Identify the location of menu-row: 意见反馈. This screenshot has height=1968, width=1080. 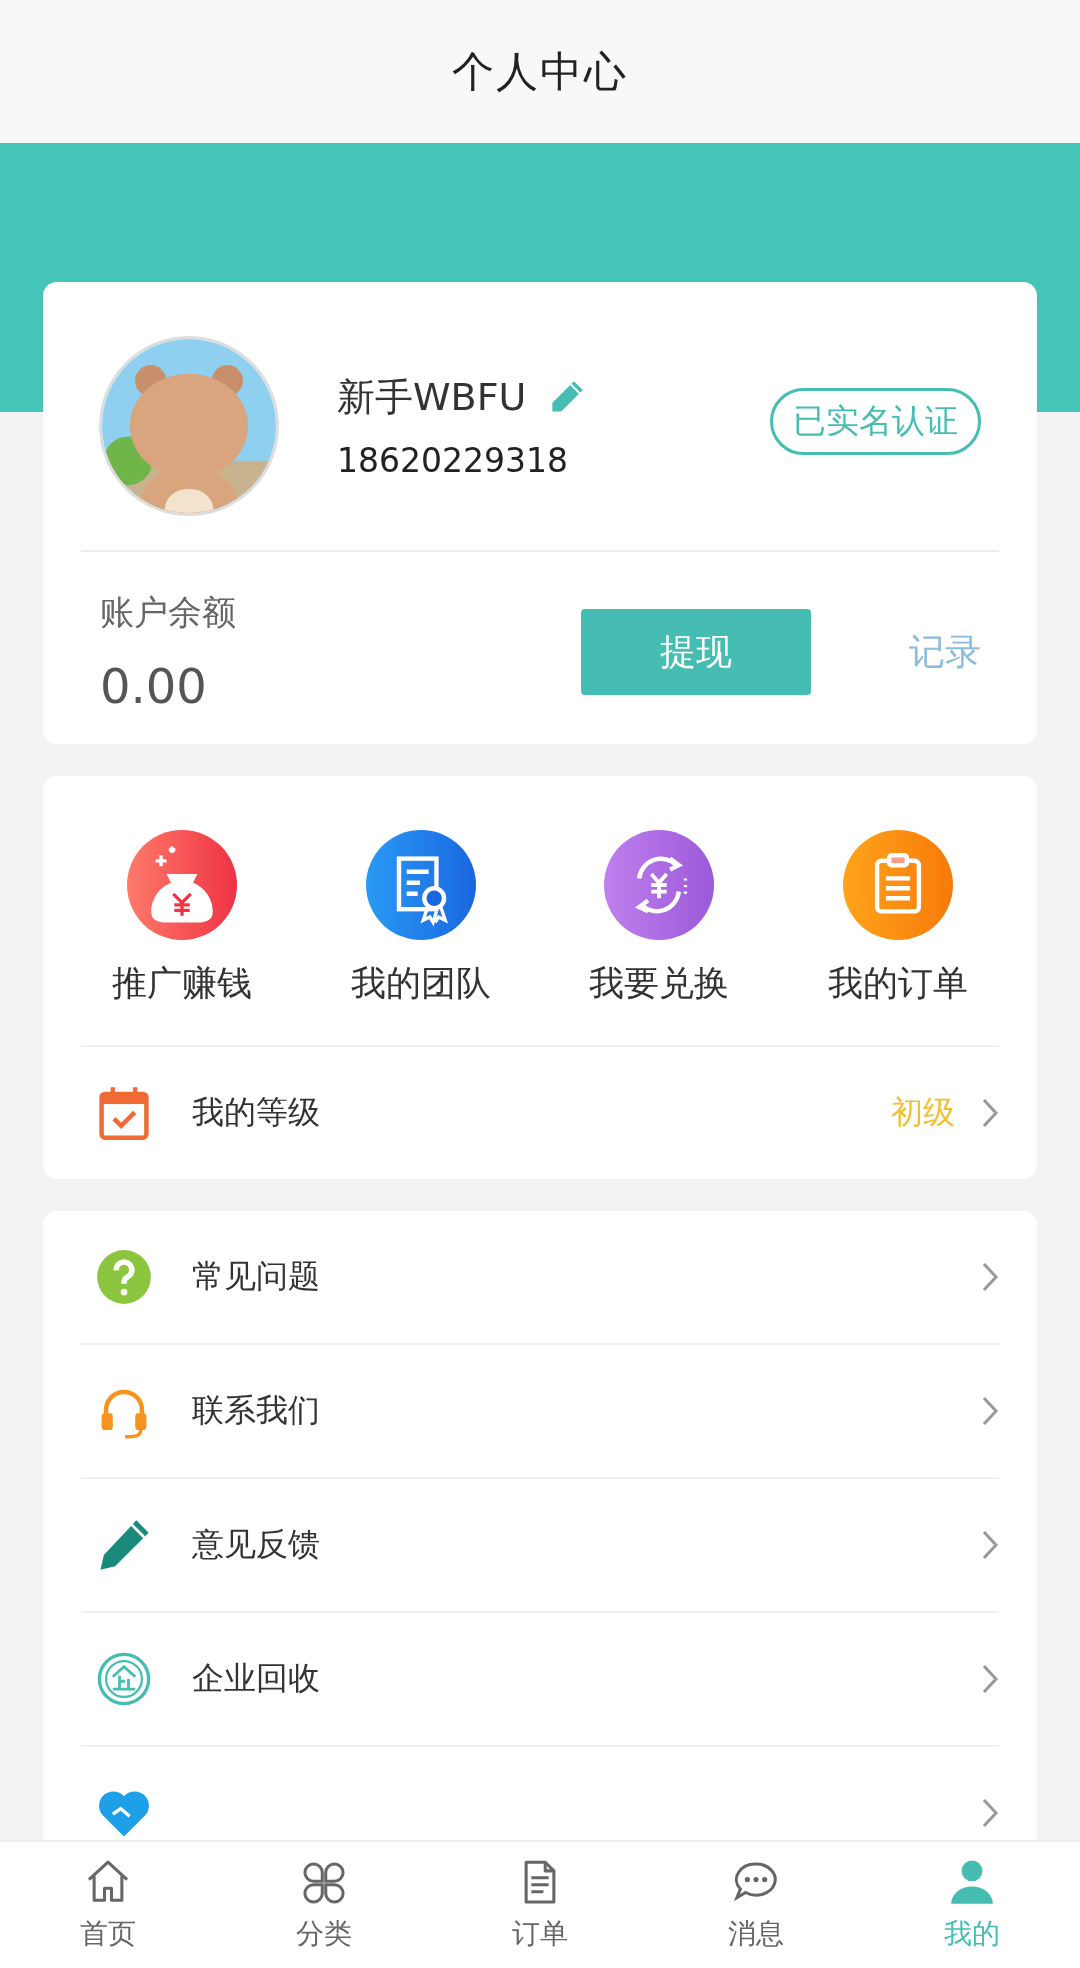
(540, 1545).